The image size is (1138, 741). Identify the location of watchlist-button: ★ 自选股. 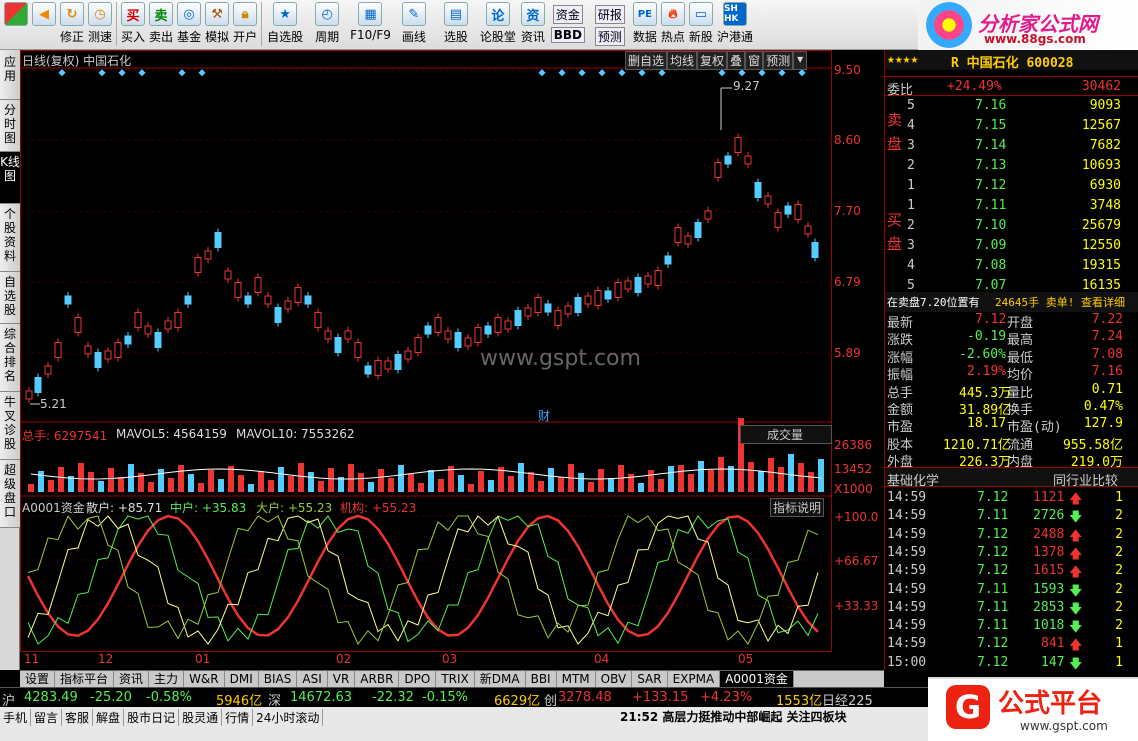
(285, 25).